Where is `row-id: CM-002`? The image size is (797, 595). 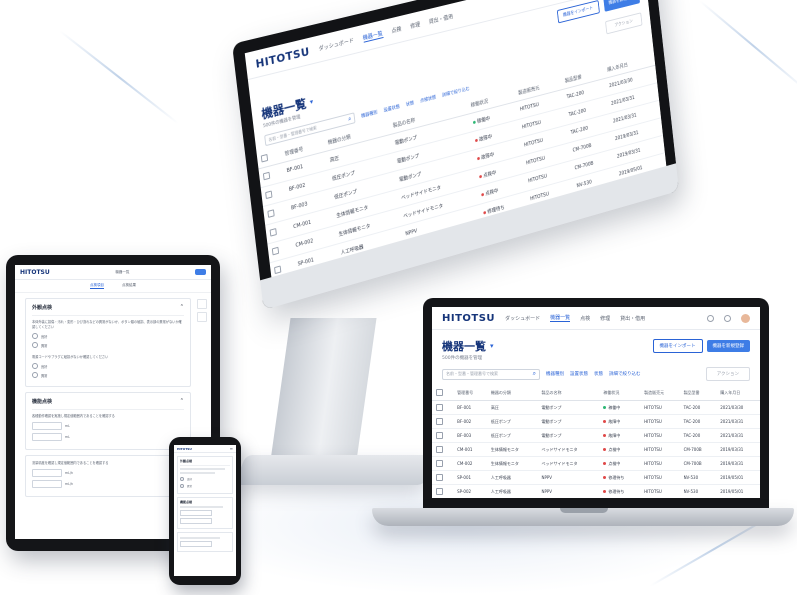 row-id: CM-002 is located at coordinates (470, 464).